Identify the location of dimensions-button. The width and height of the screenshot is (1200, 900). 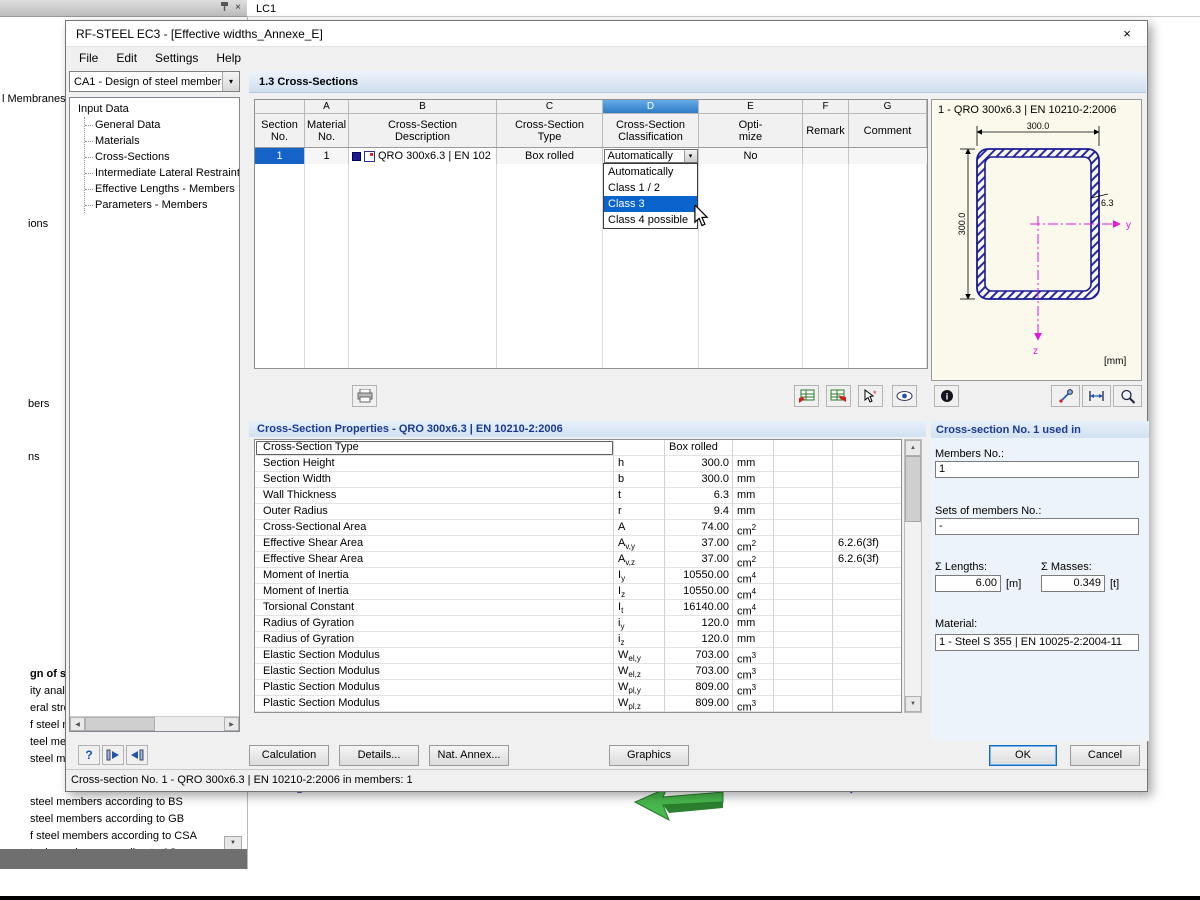
(1096, 396).